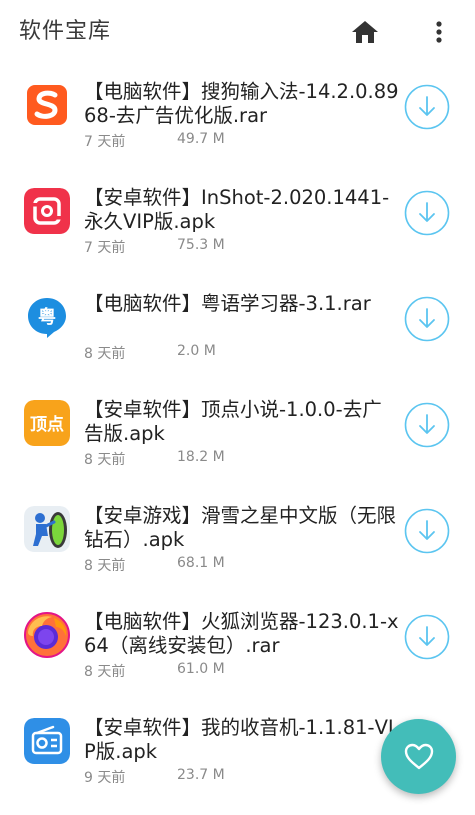  I want to click on svg-text: 顶点, so click(47, 424).